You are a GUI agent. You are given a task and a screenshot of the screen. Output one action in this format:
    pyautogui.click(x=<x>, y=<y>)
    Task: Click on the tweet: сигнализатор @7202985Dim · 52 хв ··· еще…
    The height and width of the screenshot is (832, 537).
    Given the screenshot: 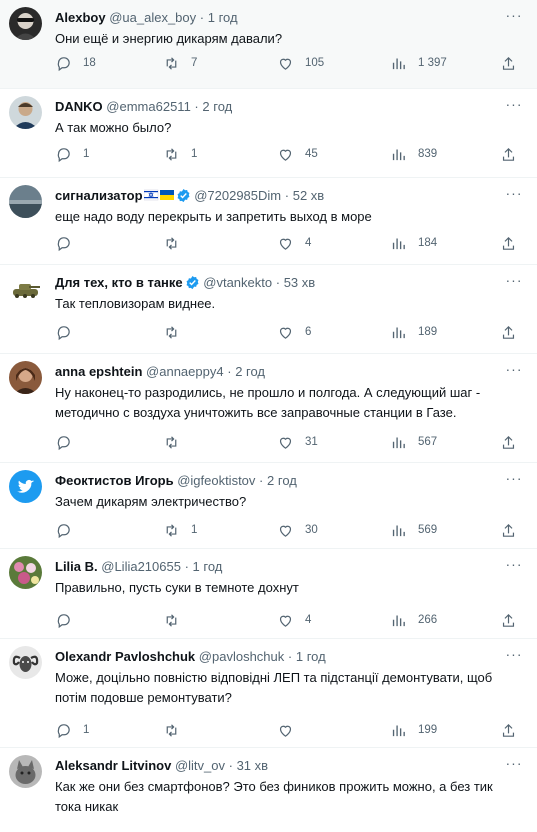 What is the action you would take?
    pyautogui.click(x=268, y=221)
    